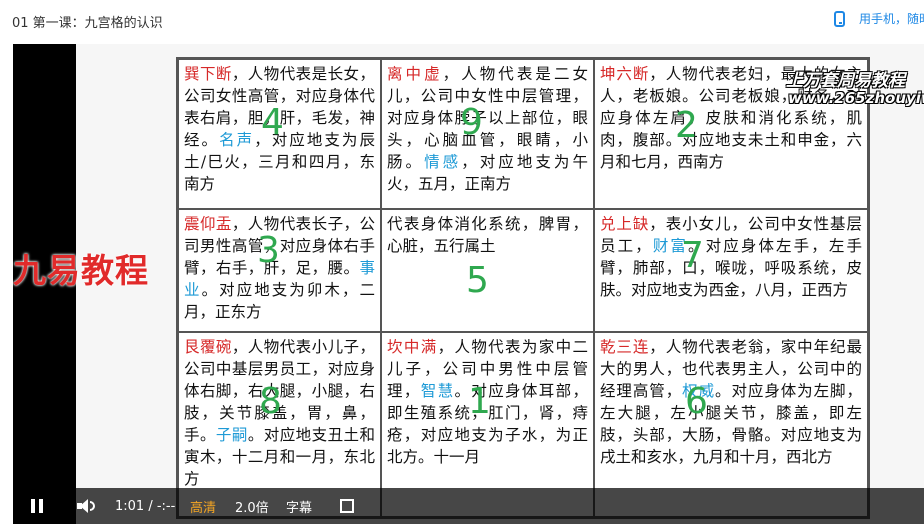  Describe the element at coordinates (145, 506) in the screenshot. I see `time-display: 1:01 / -:--` at that location.